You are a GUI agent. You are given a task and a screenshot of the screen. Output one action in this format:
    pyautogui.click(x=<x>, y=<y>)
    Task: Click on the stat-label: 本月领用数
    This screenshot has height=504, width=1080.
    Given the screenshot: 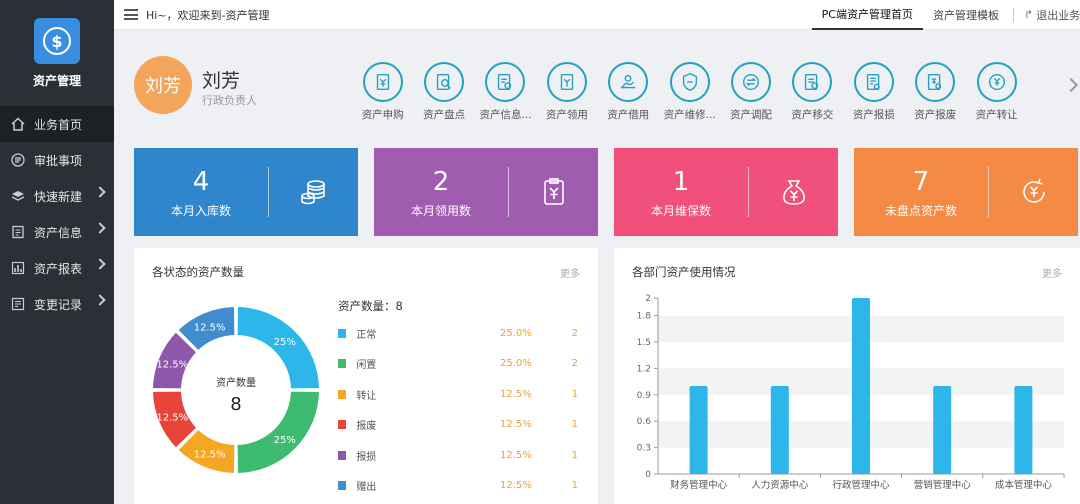 What is the action you would take?
    pyautogui.click(x=440, y=210)
    